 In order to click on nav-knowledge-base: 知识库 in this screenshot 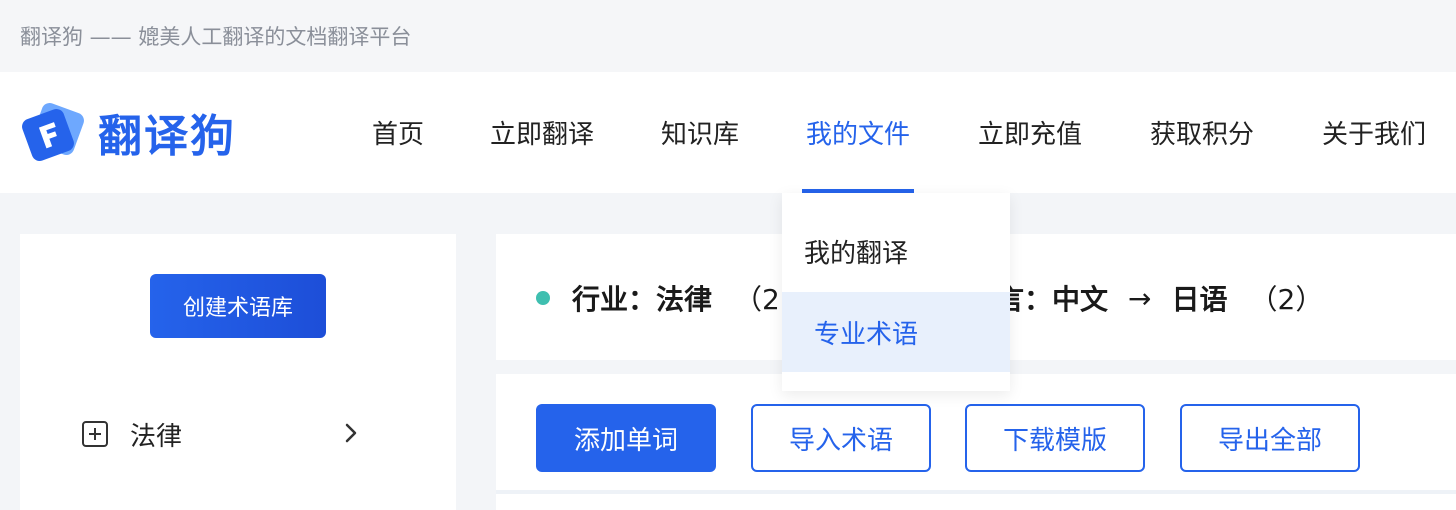, I will do `click(700, 132)`.